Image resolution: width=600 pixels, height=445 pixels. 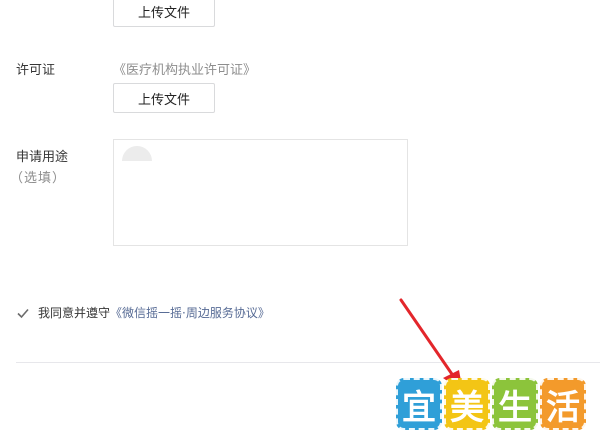 I want to click on watermark-tile-2: 美, so click(x=467, y=404).